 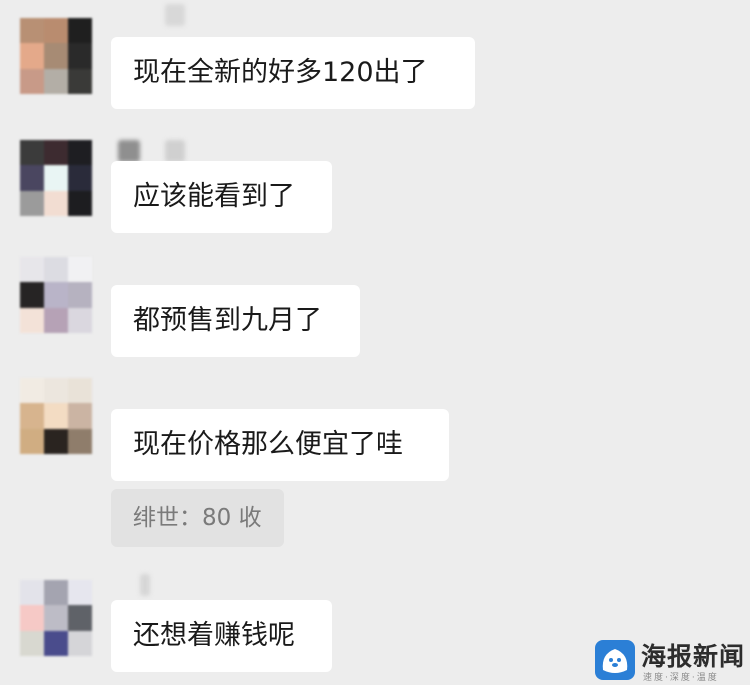 What do you see at coordinates (615, 660) in the screenshot?
I see `seal-mascot-icon` at bounding box center [615, 660].